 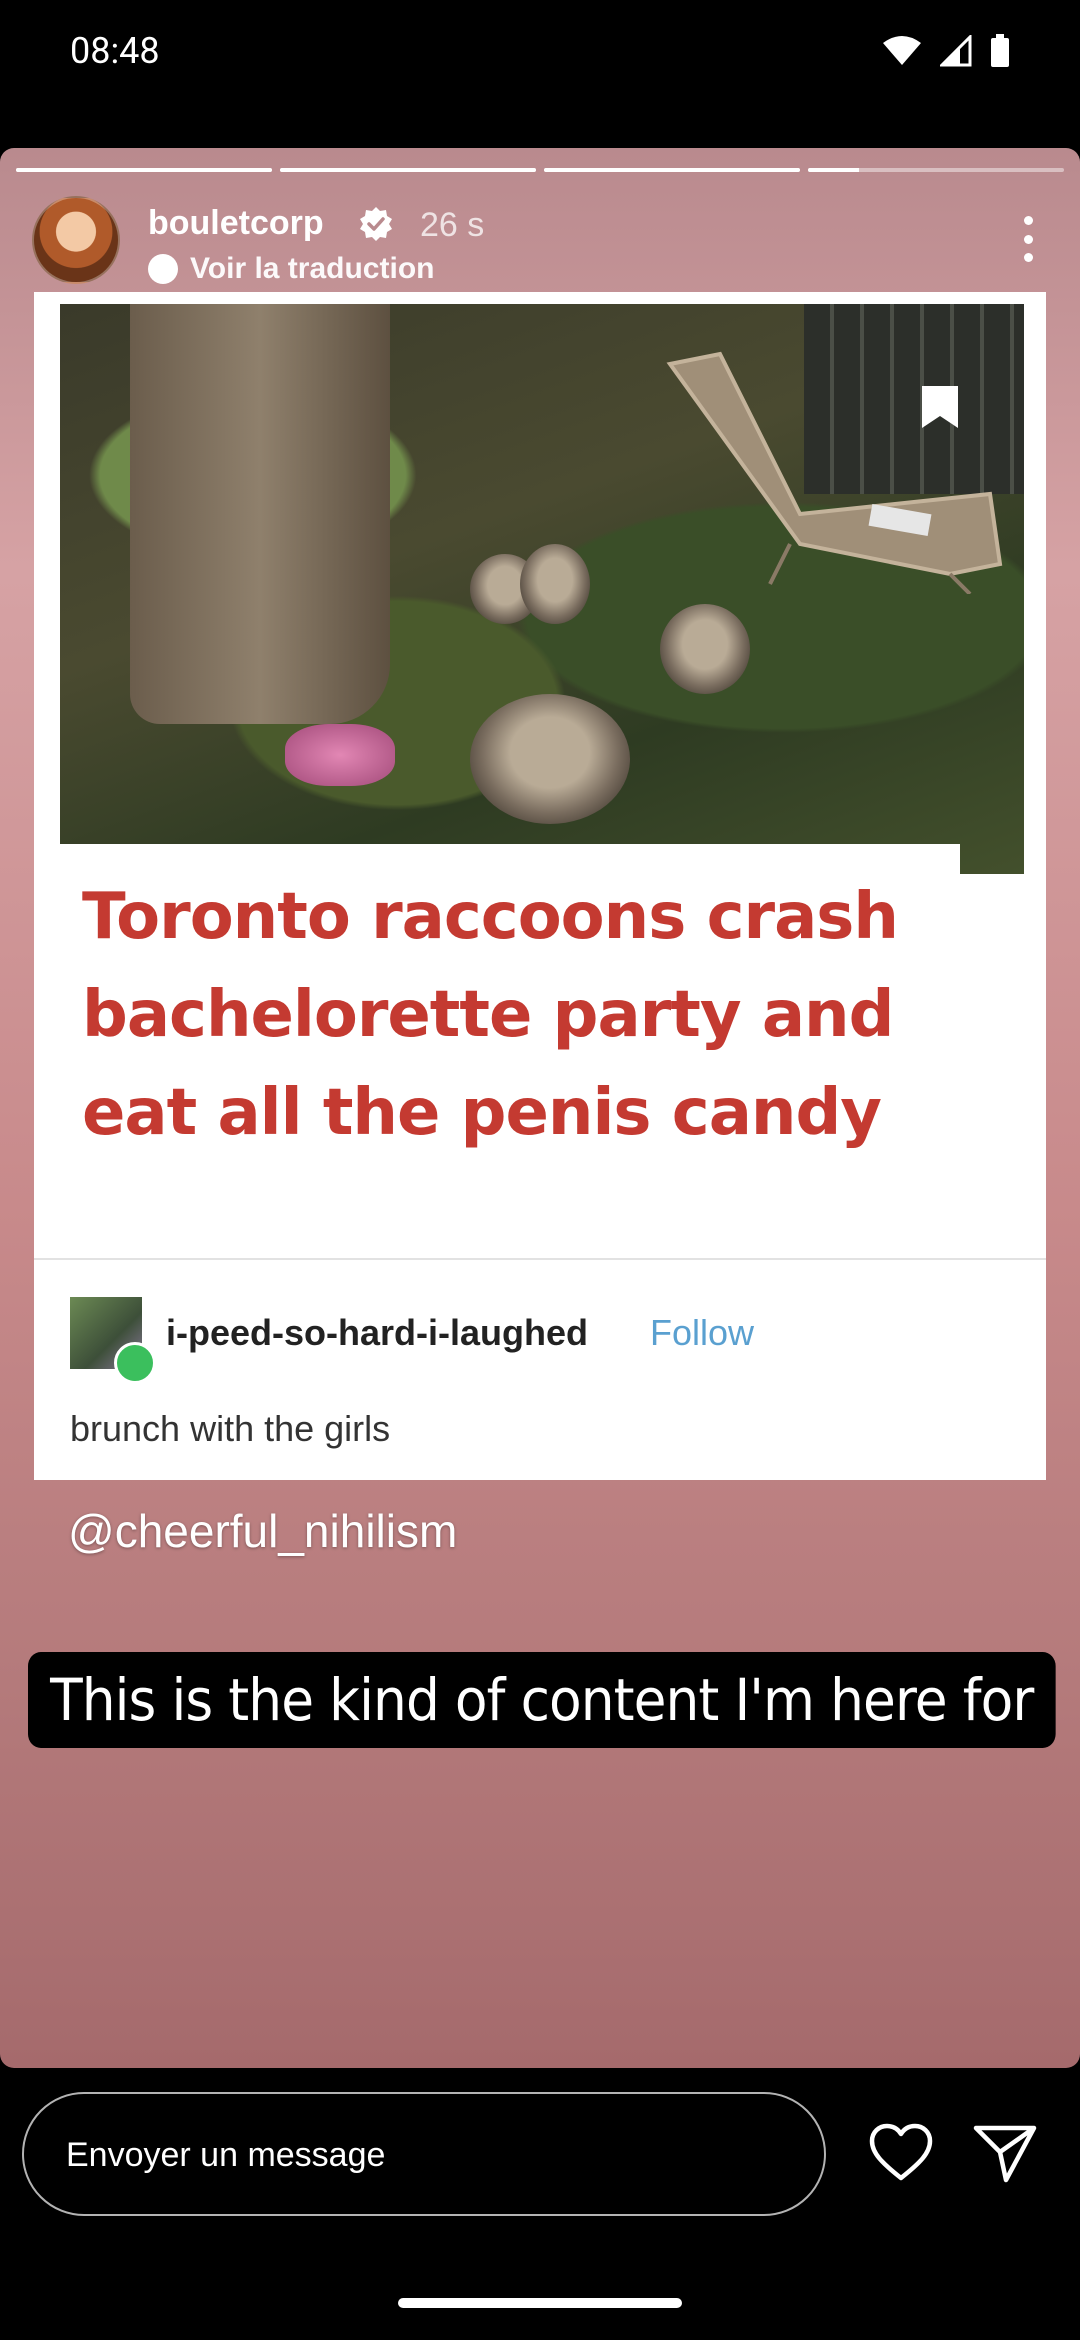 What do you see at coordinates (540, 55) in the screenshot?
I see `status-bar: 08:48` at bounding box center [540, 55].